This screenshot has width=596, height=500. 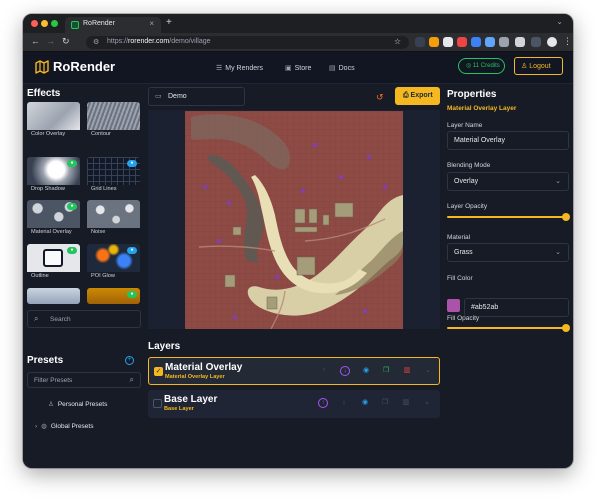 What do you see at coordinates (151, 23) in the screenshot?
I see `tab-close-icon: ×` at bounding box center [151, 23].